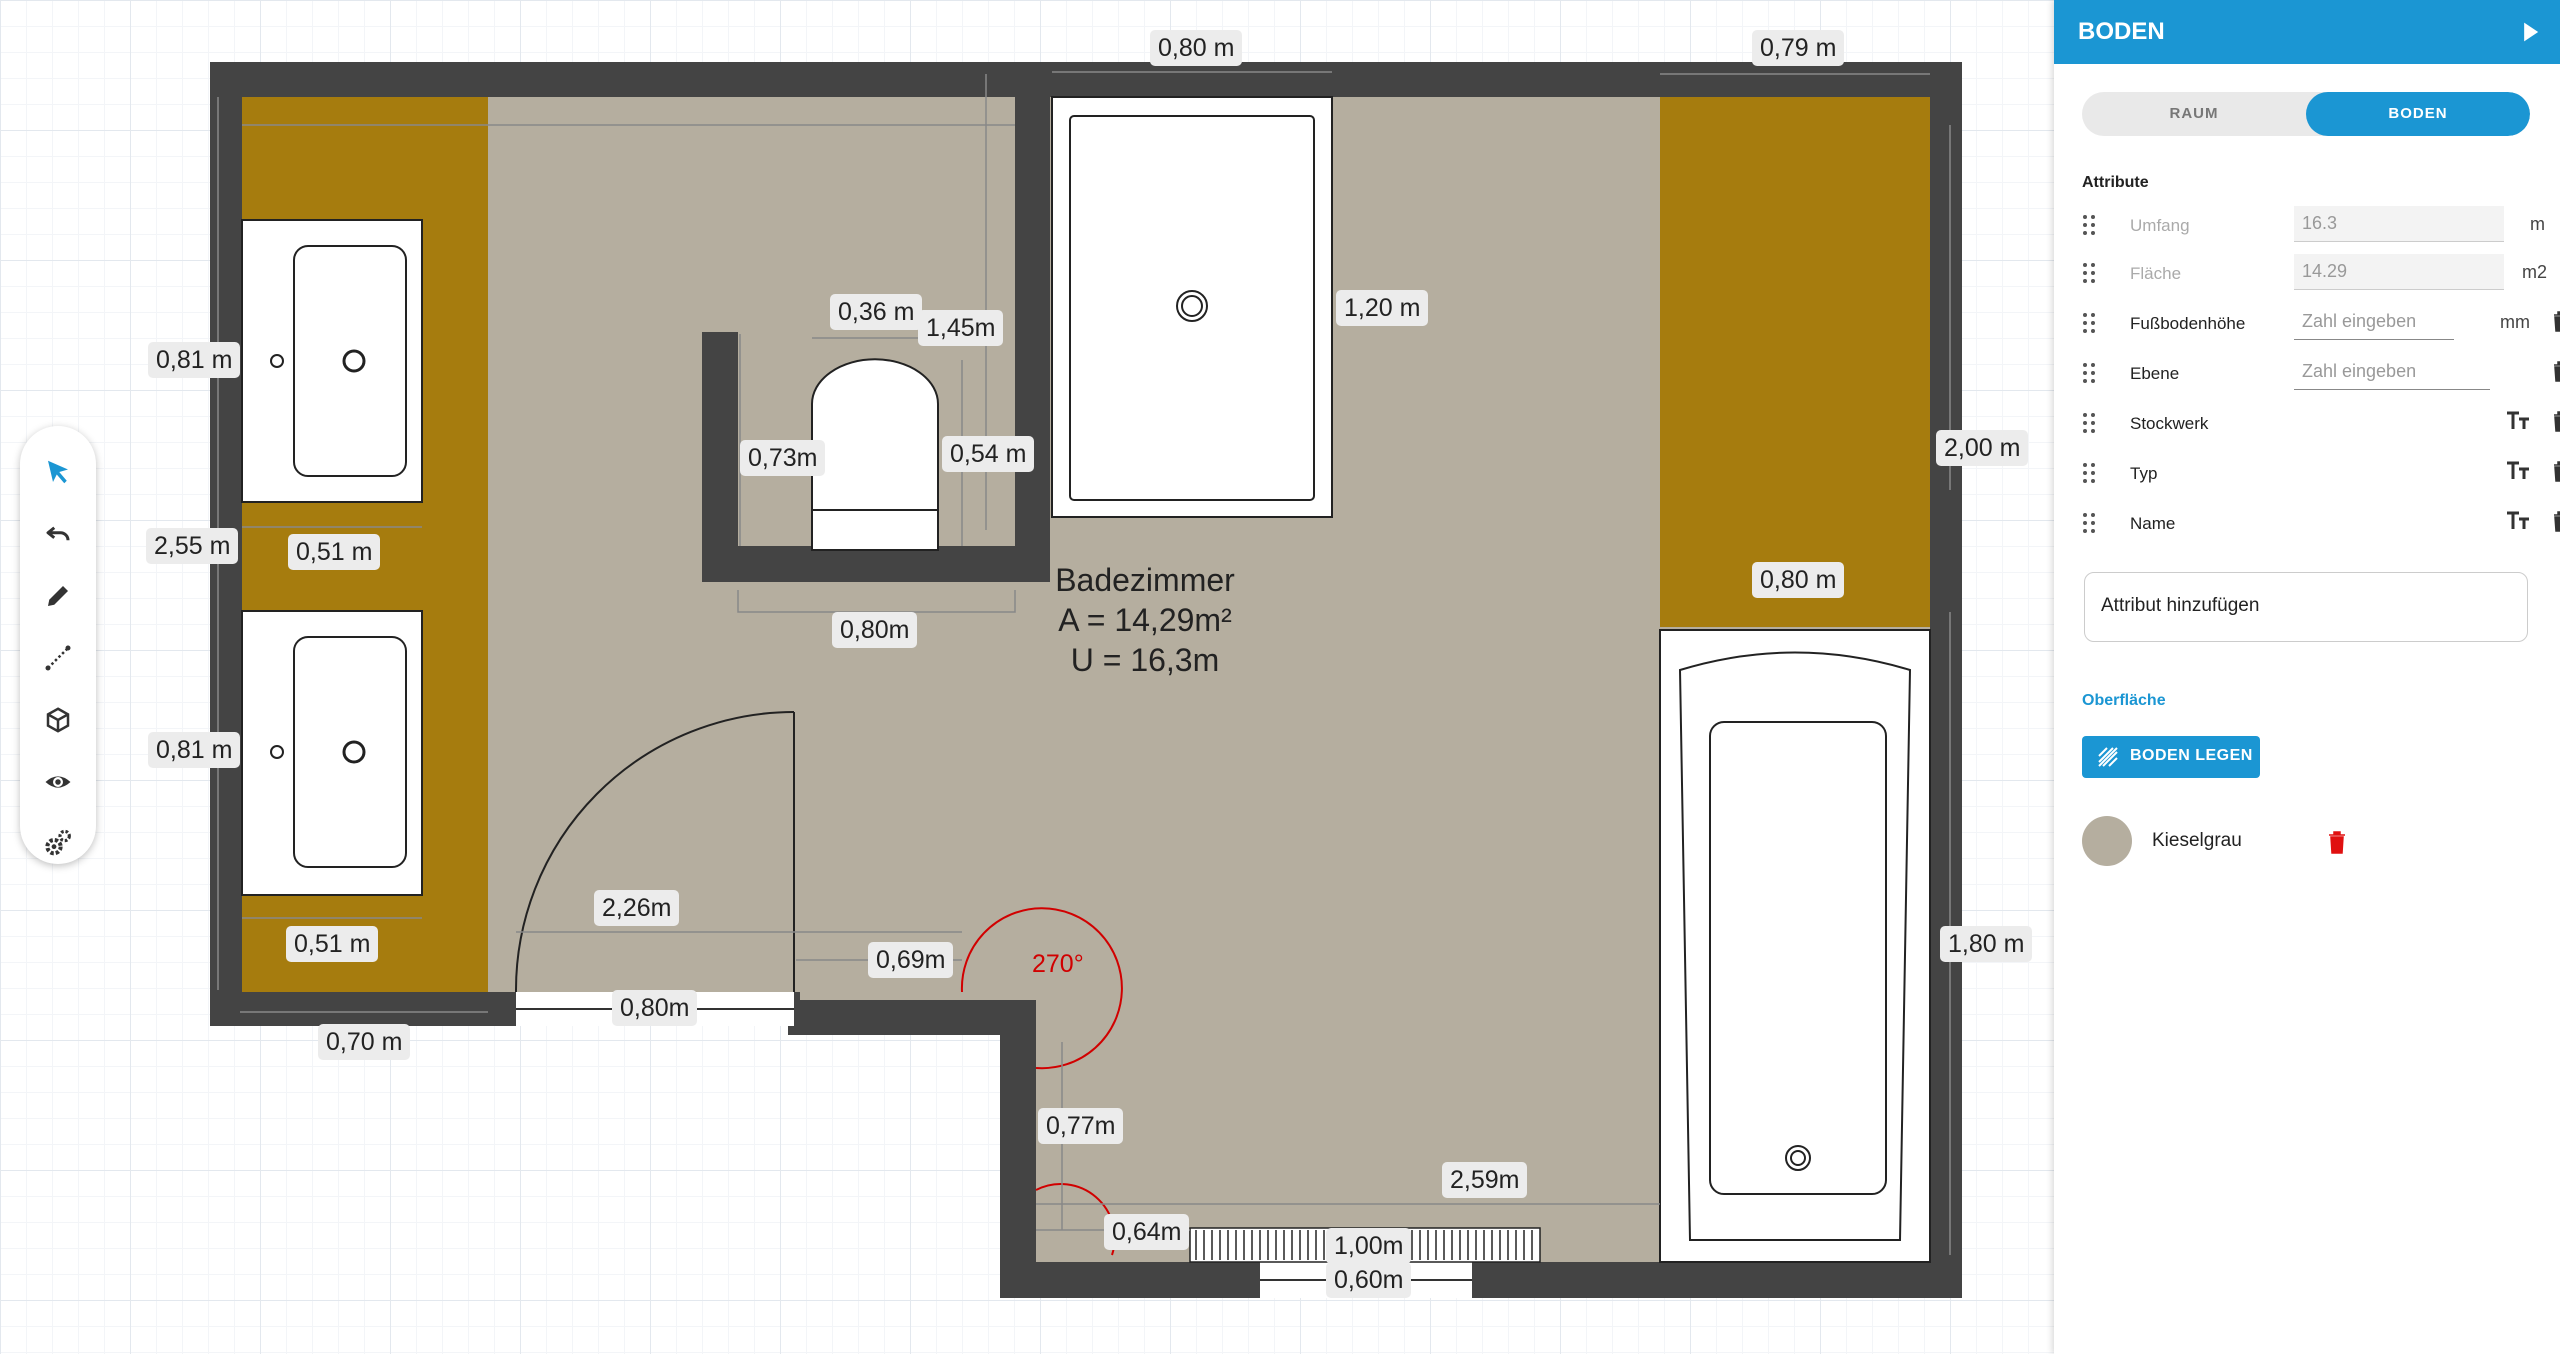  What do you see at coordinates (1798, 48) in the screenshot?
I see `dimension-label: 0,79 m` at bounding box center [1798, 48].